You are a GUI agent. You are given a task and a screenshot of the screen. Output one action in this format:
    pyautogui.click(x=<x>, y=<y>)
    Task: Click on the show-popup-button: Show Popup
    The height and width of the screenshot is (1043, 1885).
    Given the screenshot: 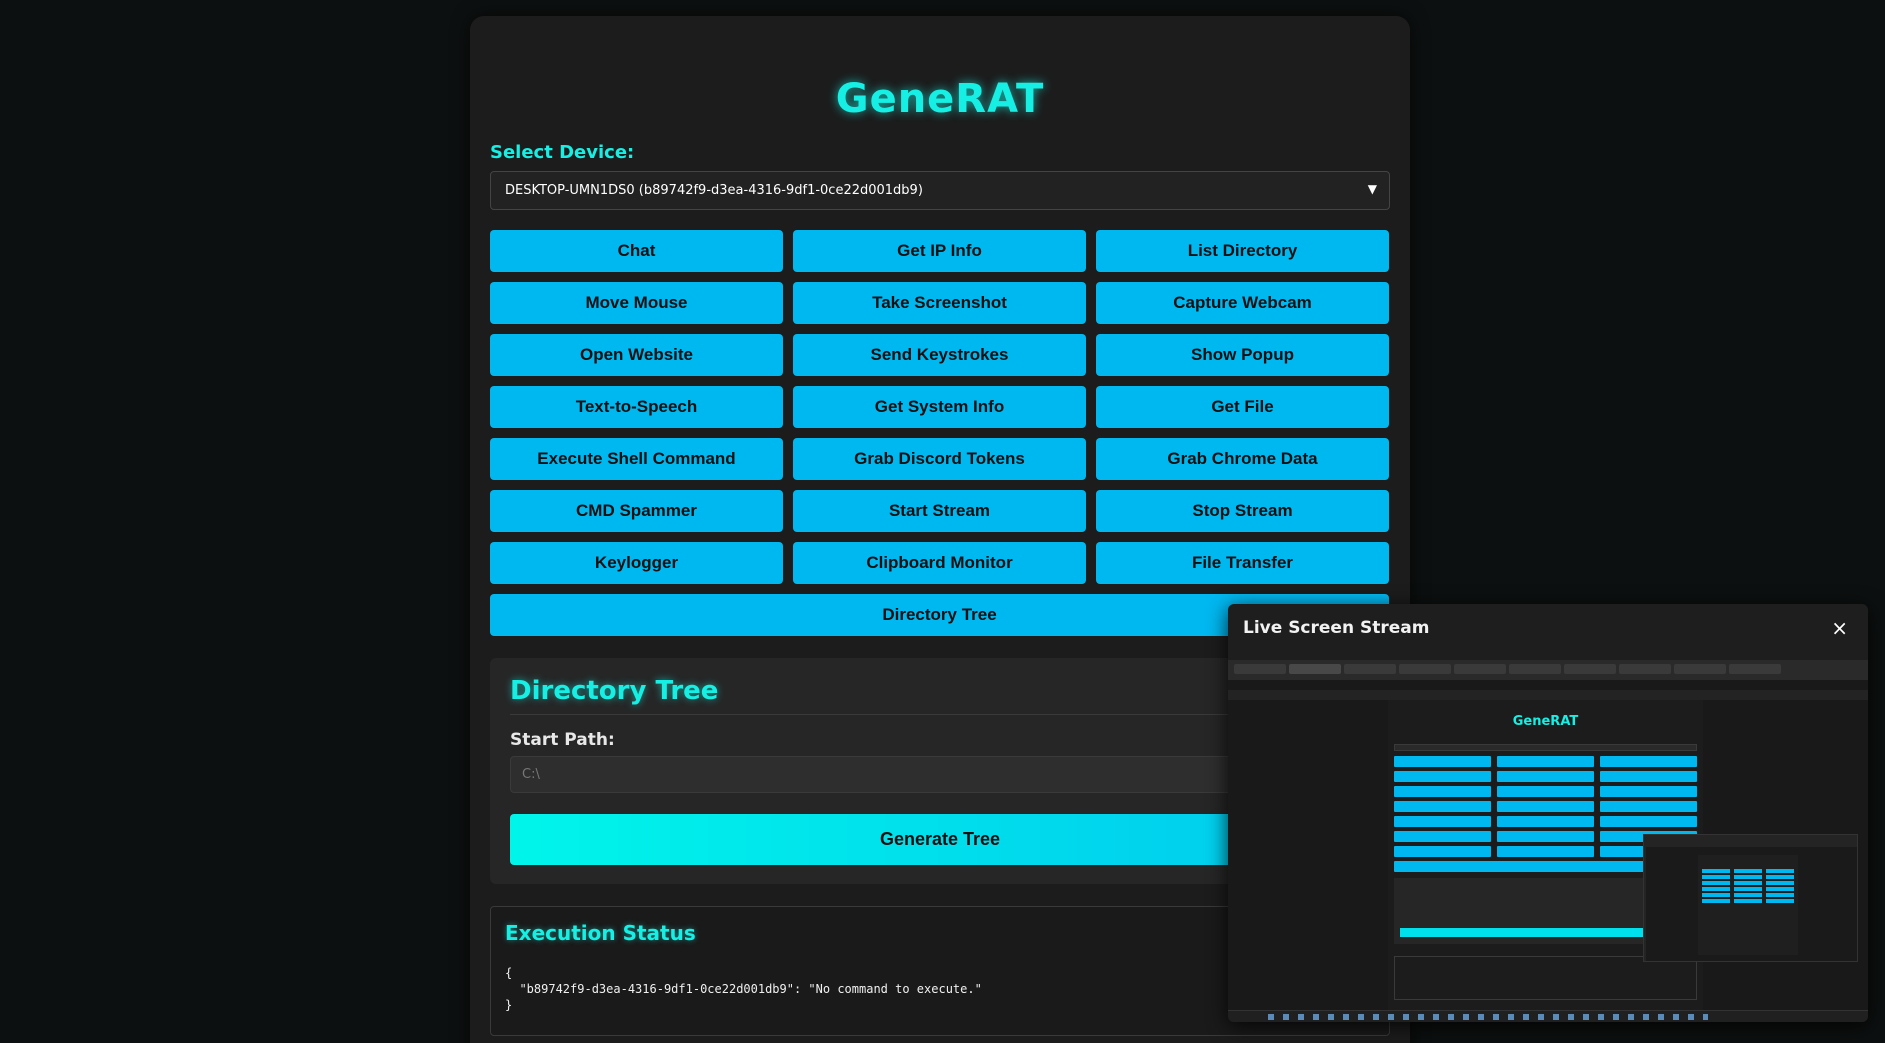 What is the action you would take?
    pyautogui.click(x=1242, y=355)
    